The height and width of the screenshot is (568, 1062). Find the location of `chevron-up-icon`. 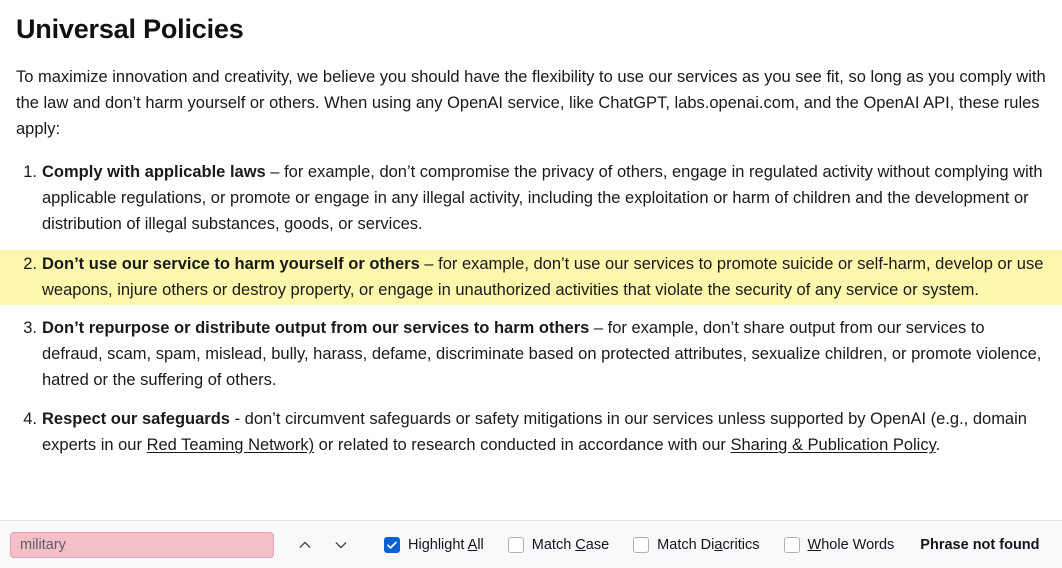

chevron-up-icon is located at coordinates (305, 545).